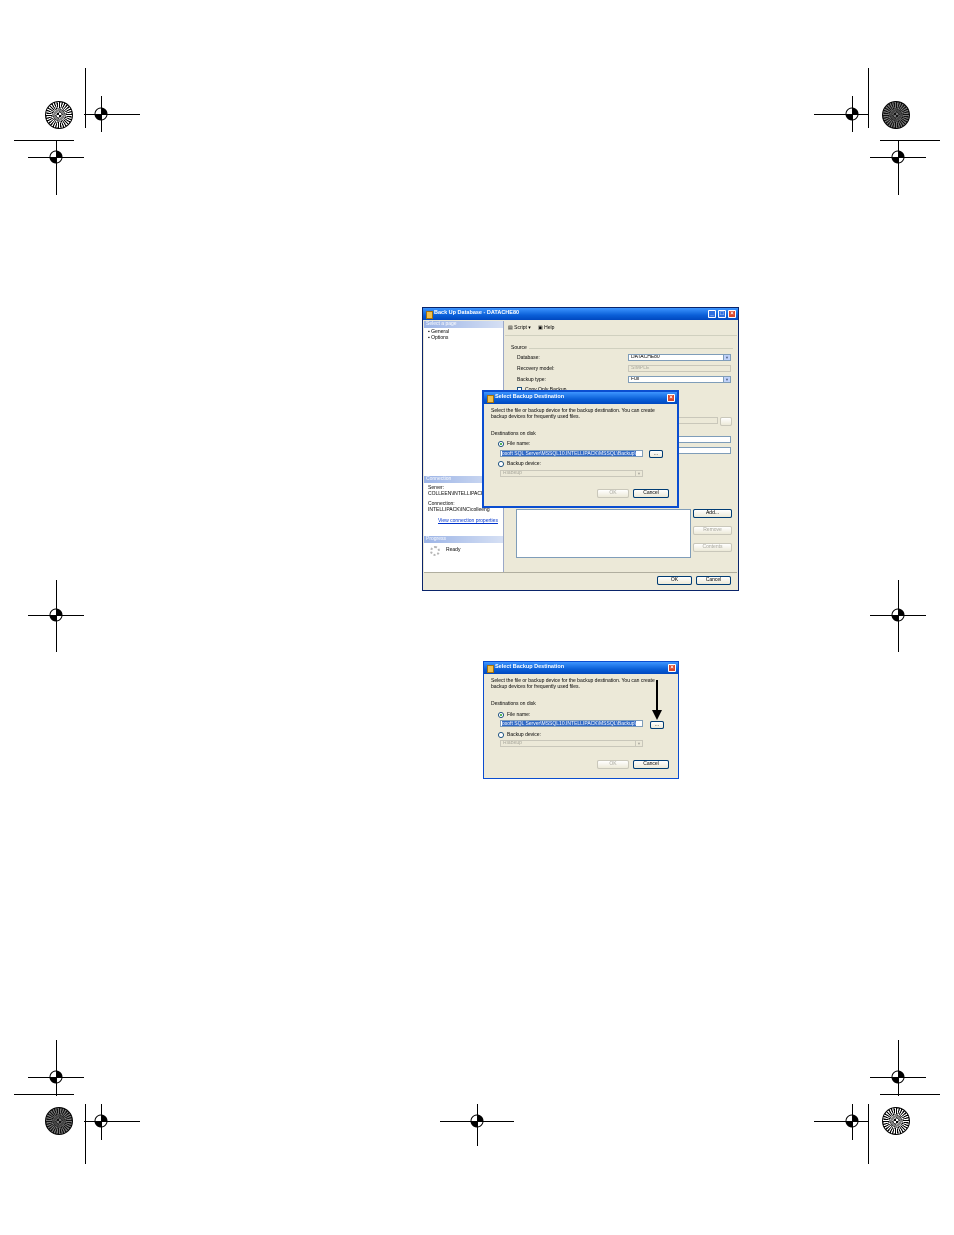 The height and width of the screenshot is (1235, 954). What do you see at coordinates (524, 735) in the screenshot?
I see `backup-device-label: Backup device:` at bounding box center [524, 735].